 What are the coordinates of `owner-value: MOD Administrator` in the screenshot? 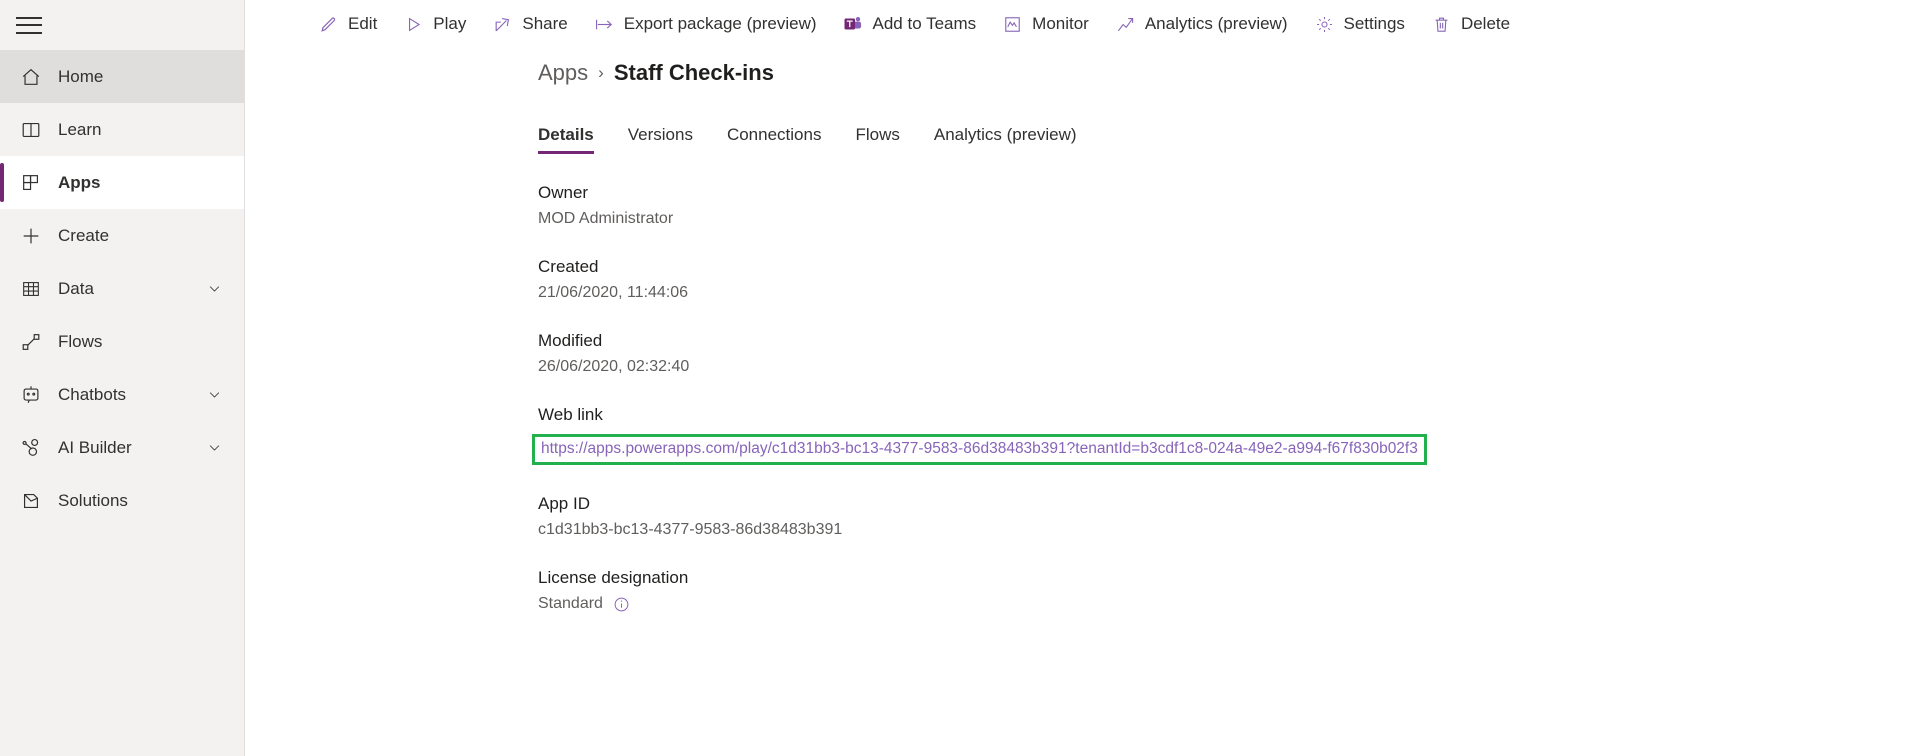 It's located at (606, 218).